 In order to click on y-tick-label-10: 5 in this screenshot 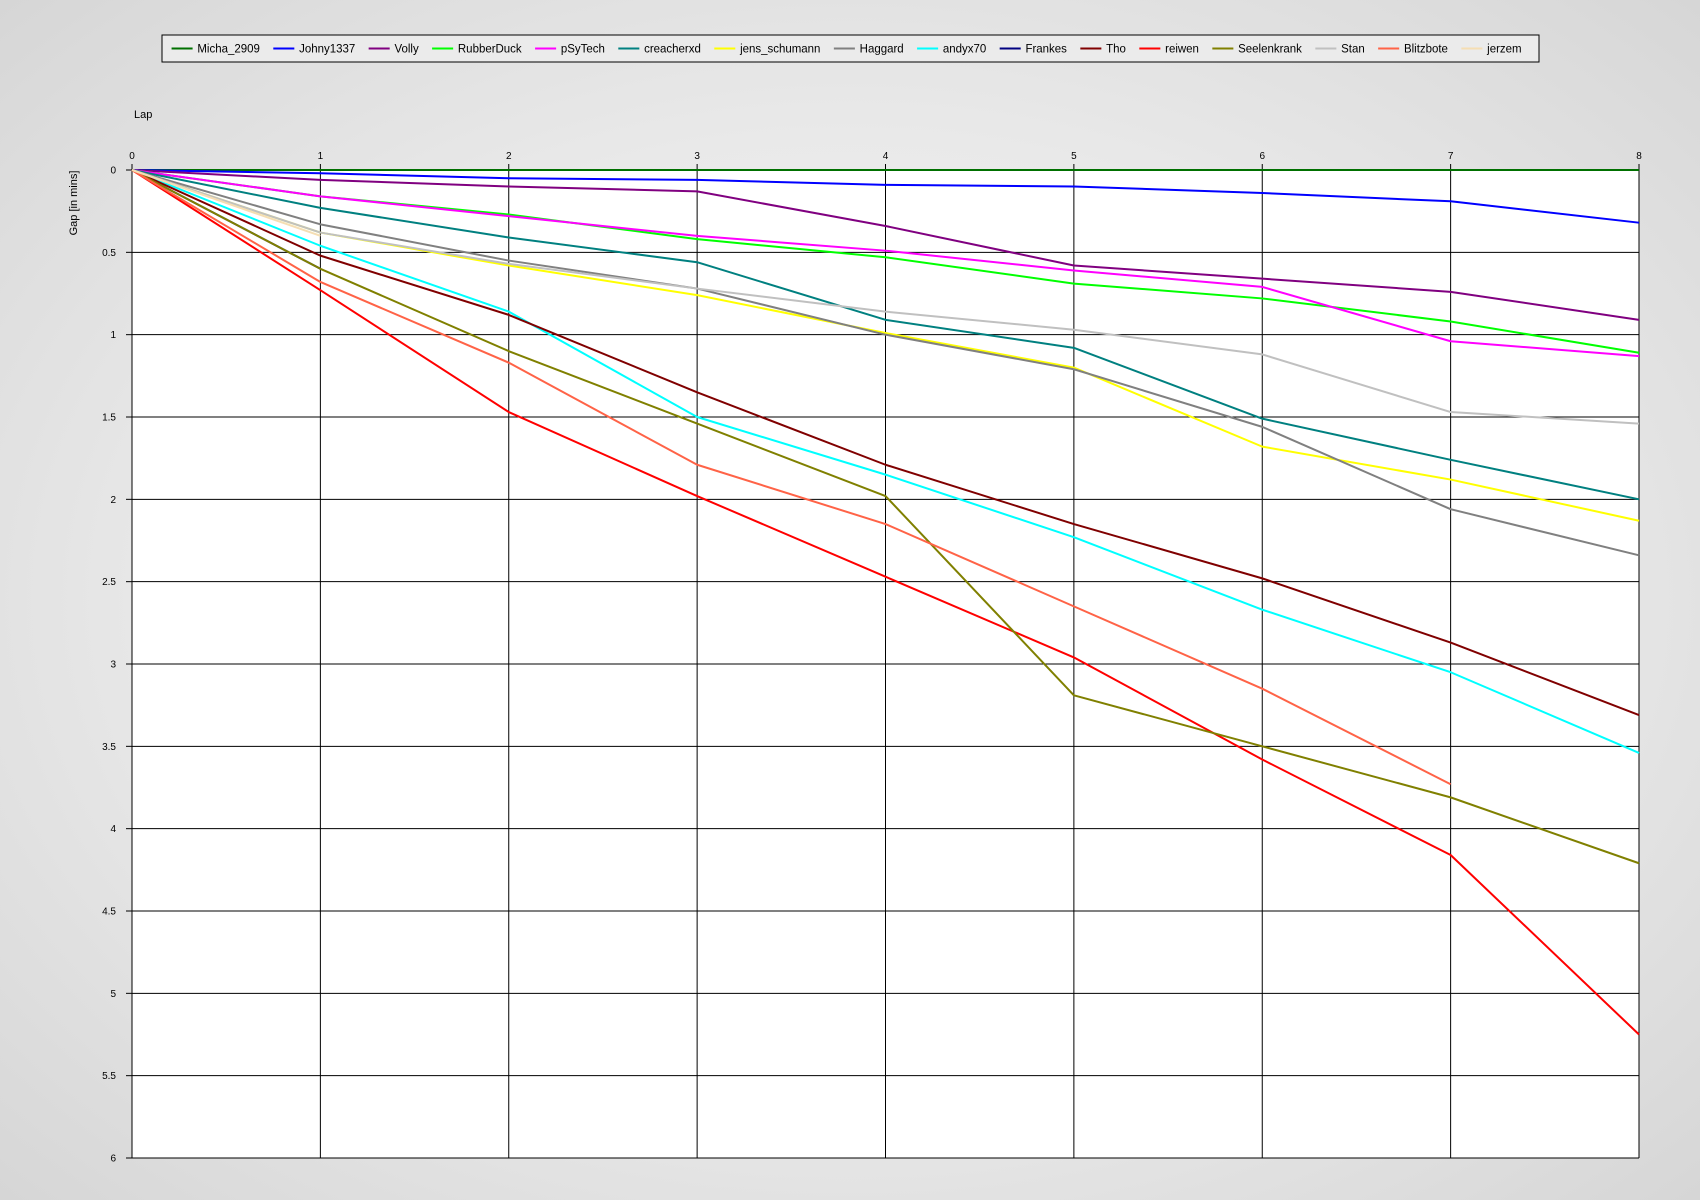, I will do `click(113, 994)`.